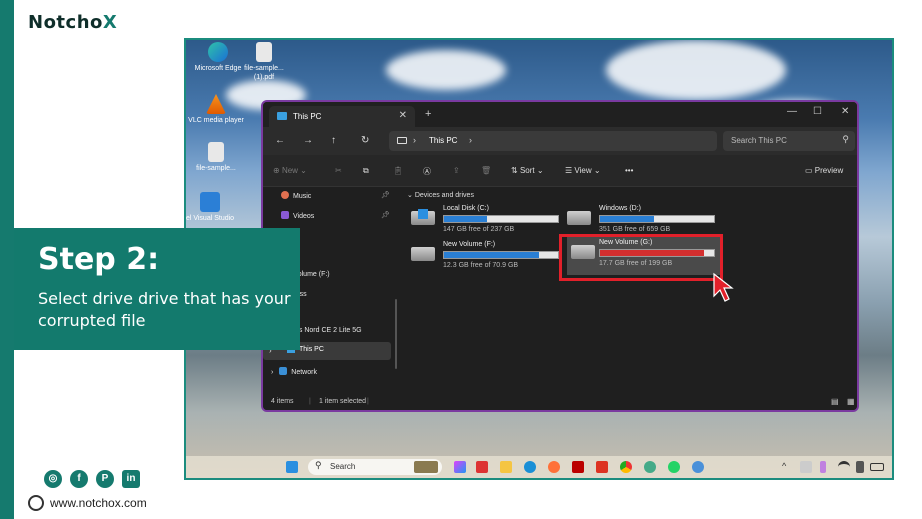 The image size is (922, 519). What do you see at coordinates (788, 467) in the screenshot?
I see `tray-up-arrow-icon: ^` at bounding box center [788, 467].